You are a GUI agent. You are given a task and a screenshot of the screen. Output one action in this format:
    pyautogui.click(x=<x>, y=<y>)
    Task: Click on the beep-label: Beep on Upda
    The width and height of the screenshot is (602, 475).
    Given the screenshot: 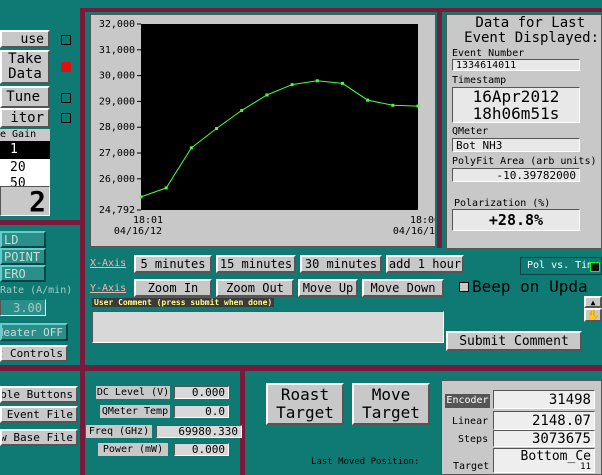 What is the action you would take?
    pyautogui.click(x=530, y=286)
    